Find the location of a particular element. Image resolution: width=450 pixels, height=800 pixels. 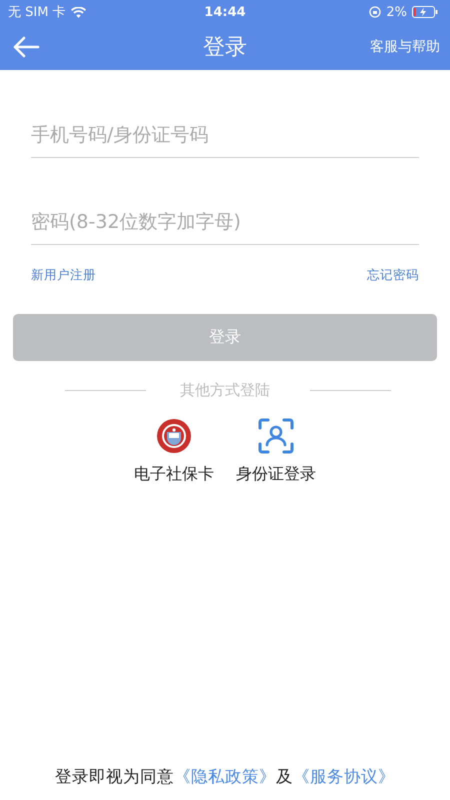

login-option: 电子社保卡 is located at coordinates (174, 451).